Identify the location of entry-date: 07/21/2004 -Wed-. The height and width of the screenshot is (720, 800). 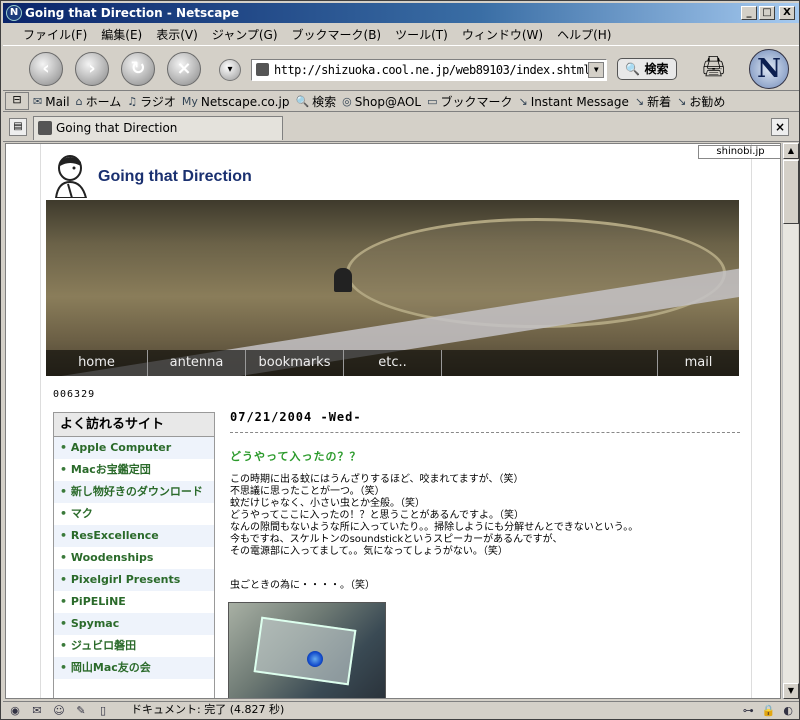
(485, 421).